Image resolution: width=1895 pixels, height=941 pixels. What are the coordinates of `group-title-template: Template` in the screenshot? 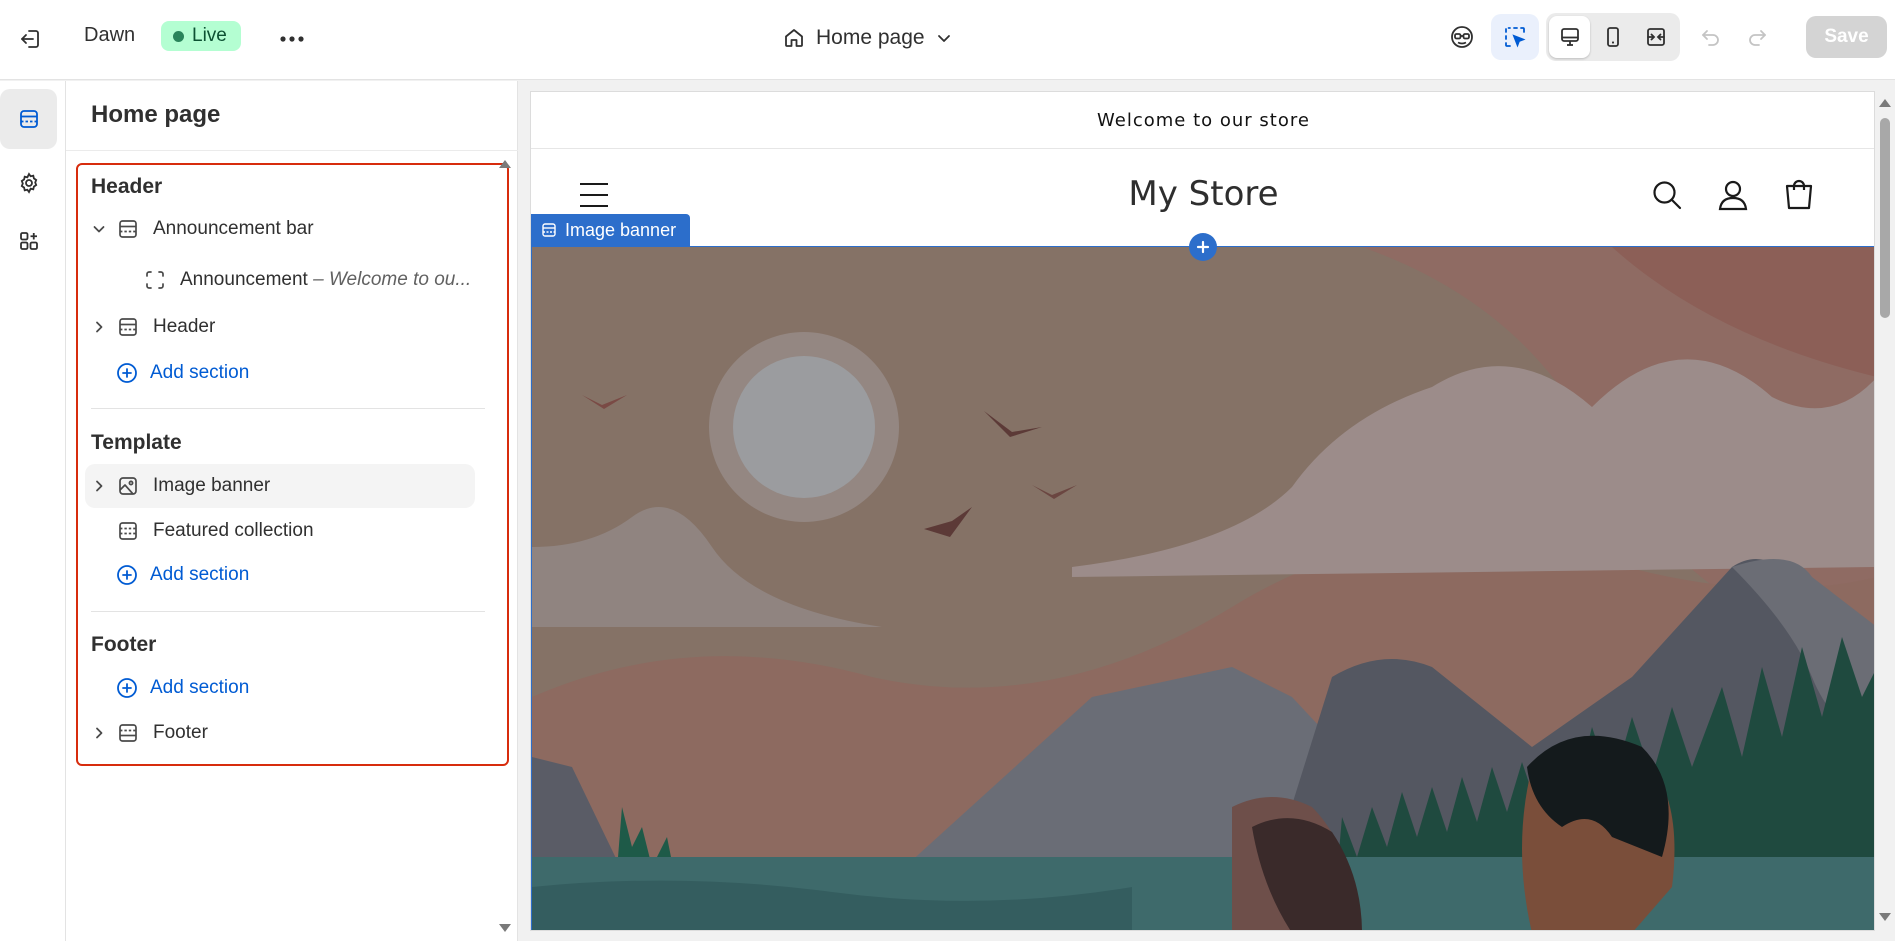 It's located at (136, 442).